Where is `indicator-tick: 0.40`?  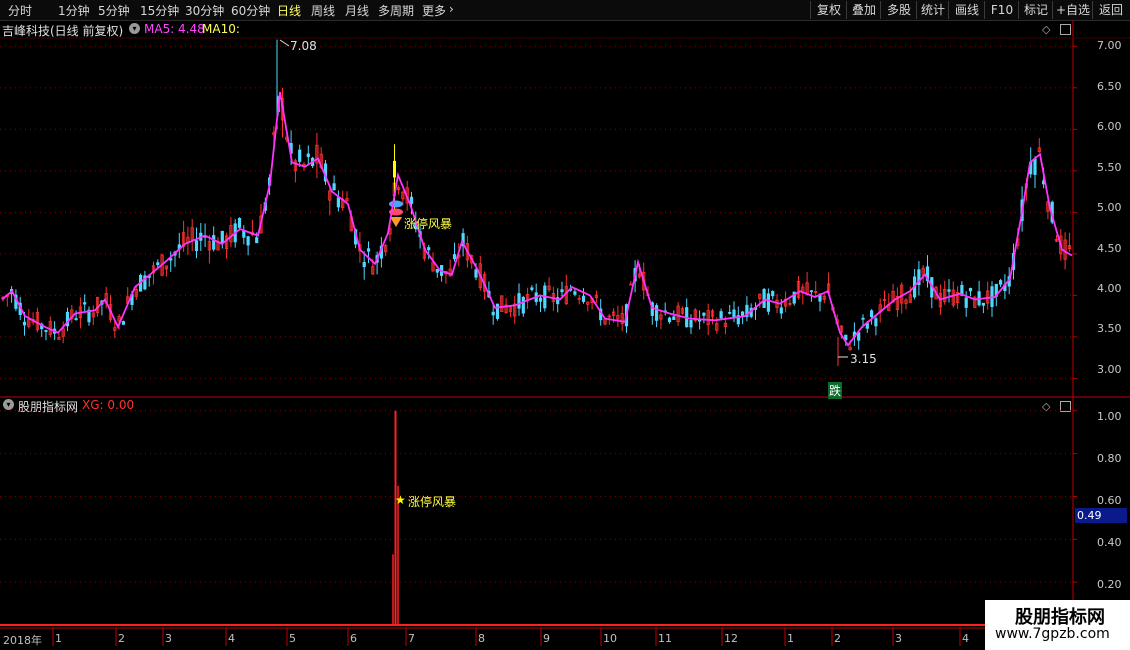
indicator-tick: 0.40 is located at coordinates (1109, 542).